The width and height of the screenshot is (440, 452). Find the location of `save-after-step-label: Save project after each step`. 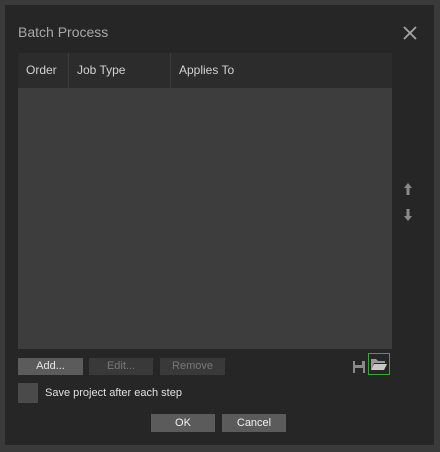

save-after-step-label: Save project after each step is located at coordinates (113, 393).